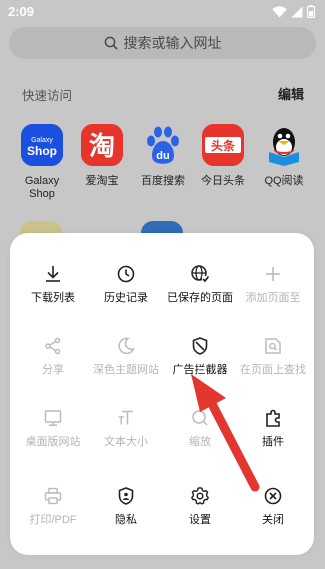  Describe the element at coordinates (273, 428) in the screenshot. I see `menu-plugins: 插件` at that location.